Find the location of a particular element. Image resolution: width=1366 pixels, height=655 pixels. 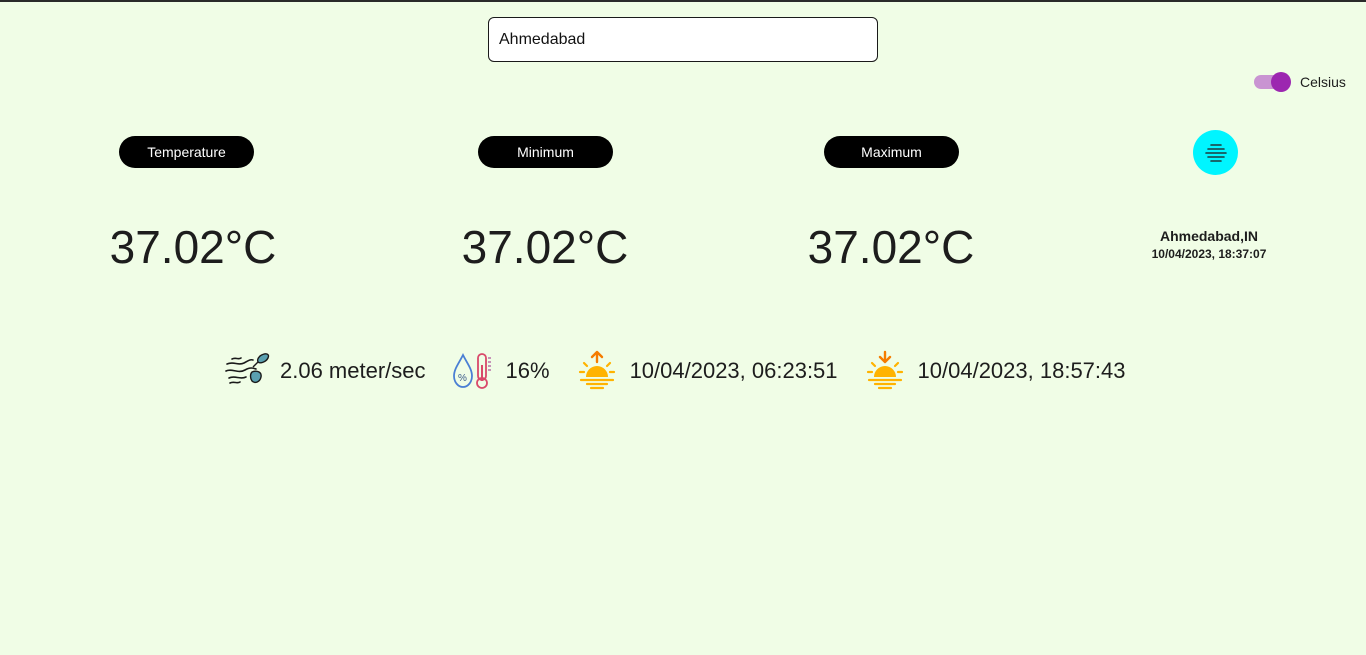

humidity-detail: % 16% is located at coordinates (500, 371).